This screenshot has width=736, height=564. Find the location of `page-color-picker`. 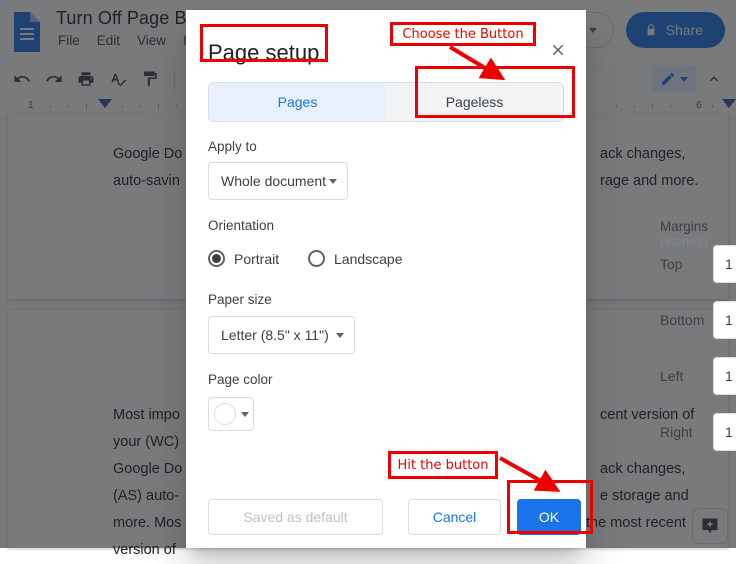

page-color-picker is located at coordinates (231, 414).